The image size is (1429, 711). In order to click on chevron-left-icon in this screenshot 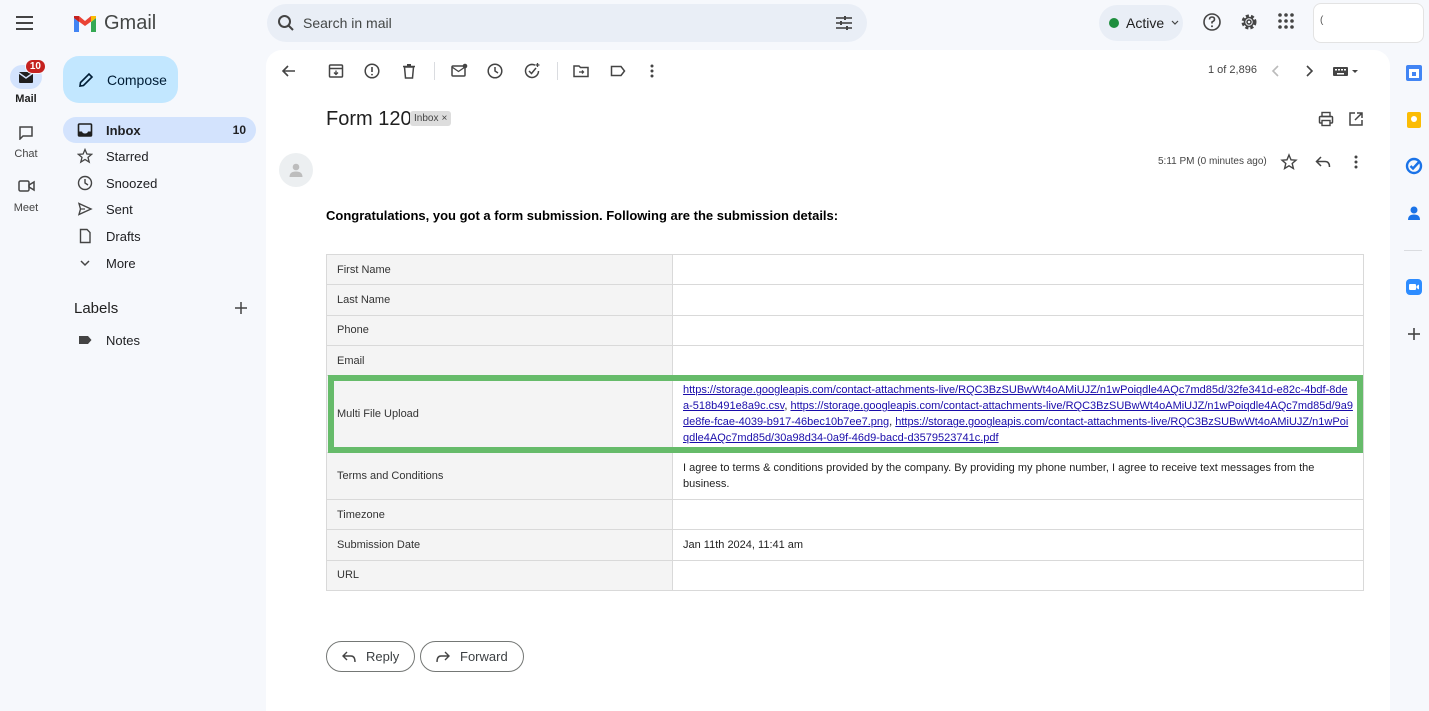, I will do `click(1276, 71)`.